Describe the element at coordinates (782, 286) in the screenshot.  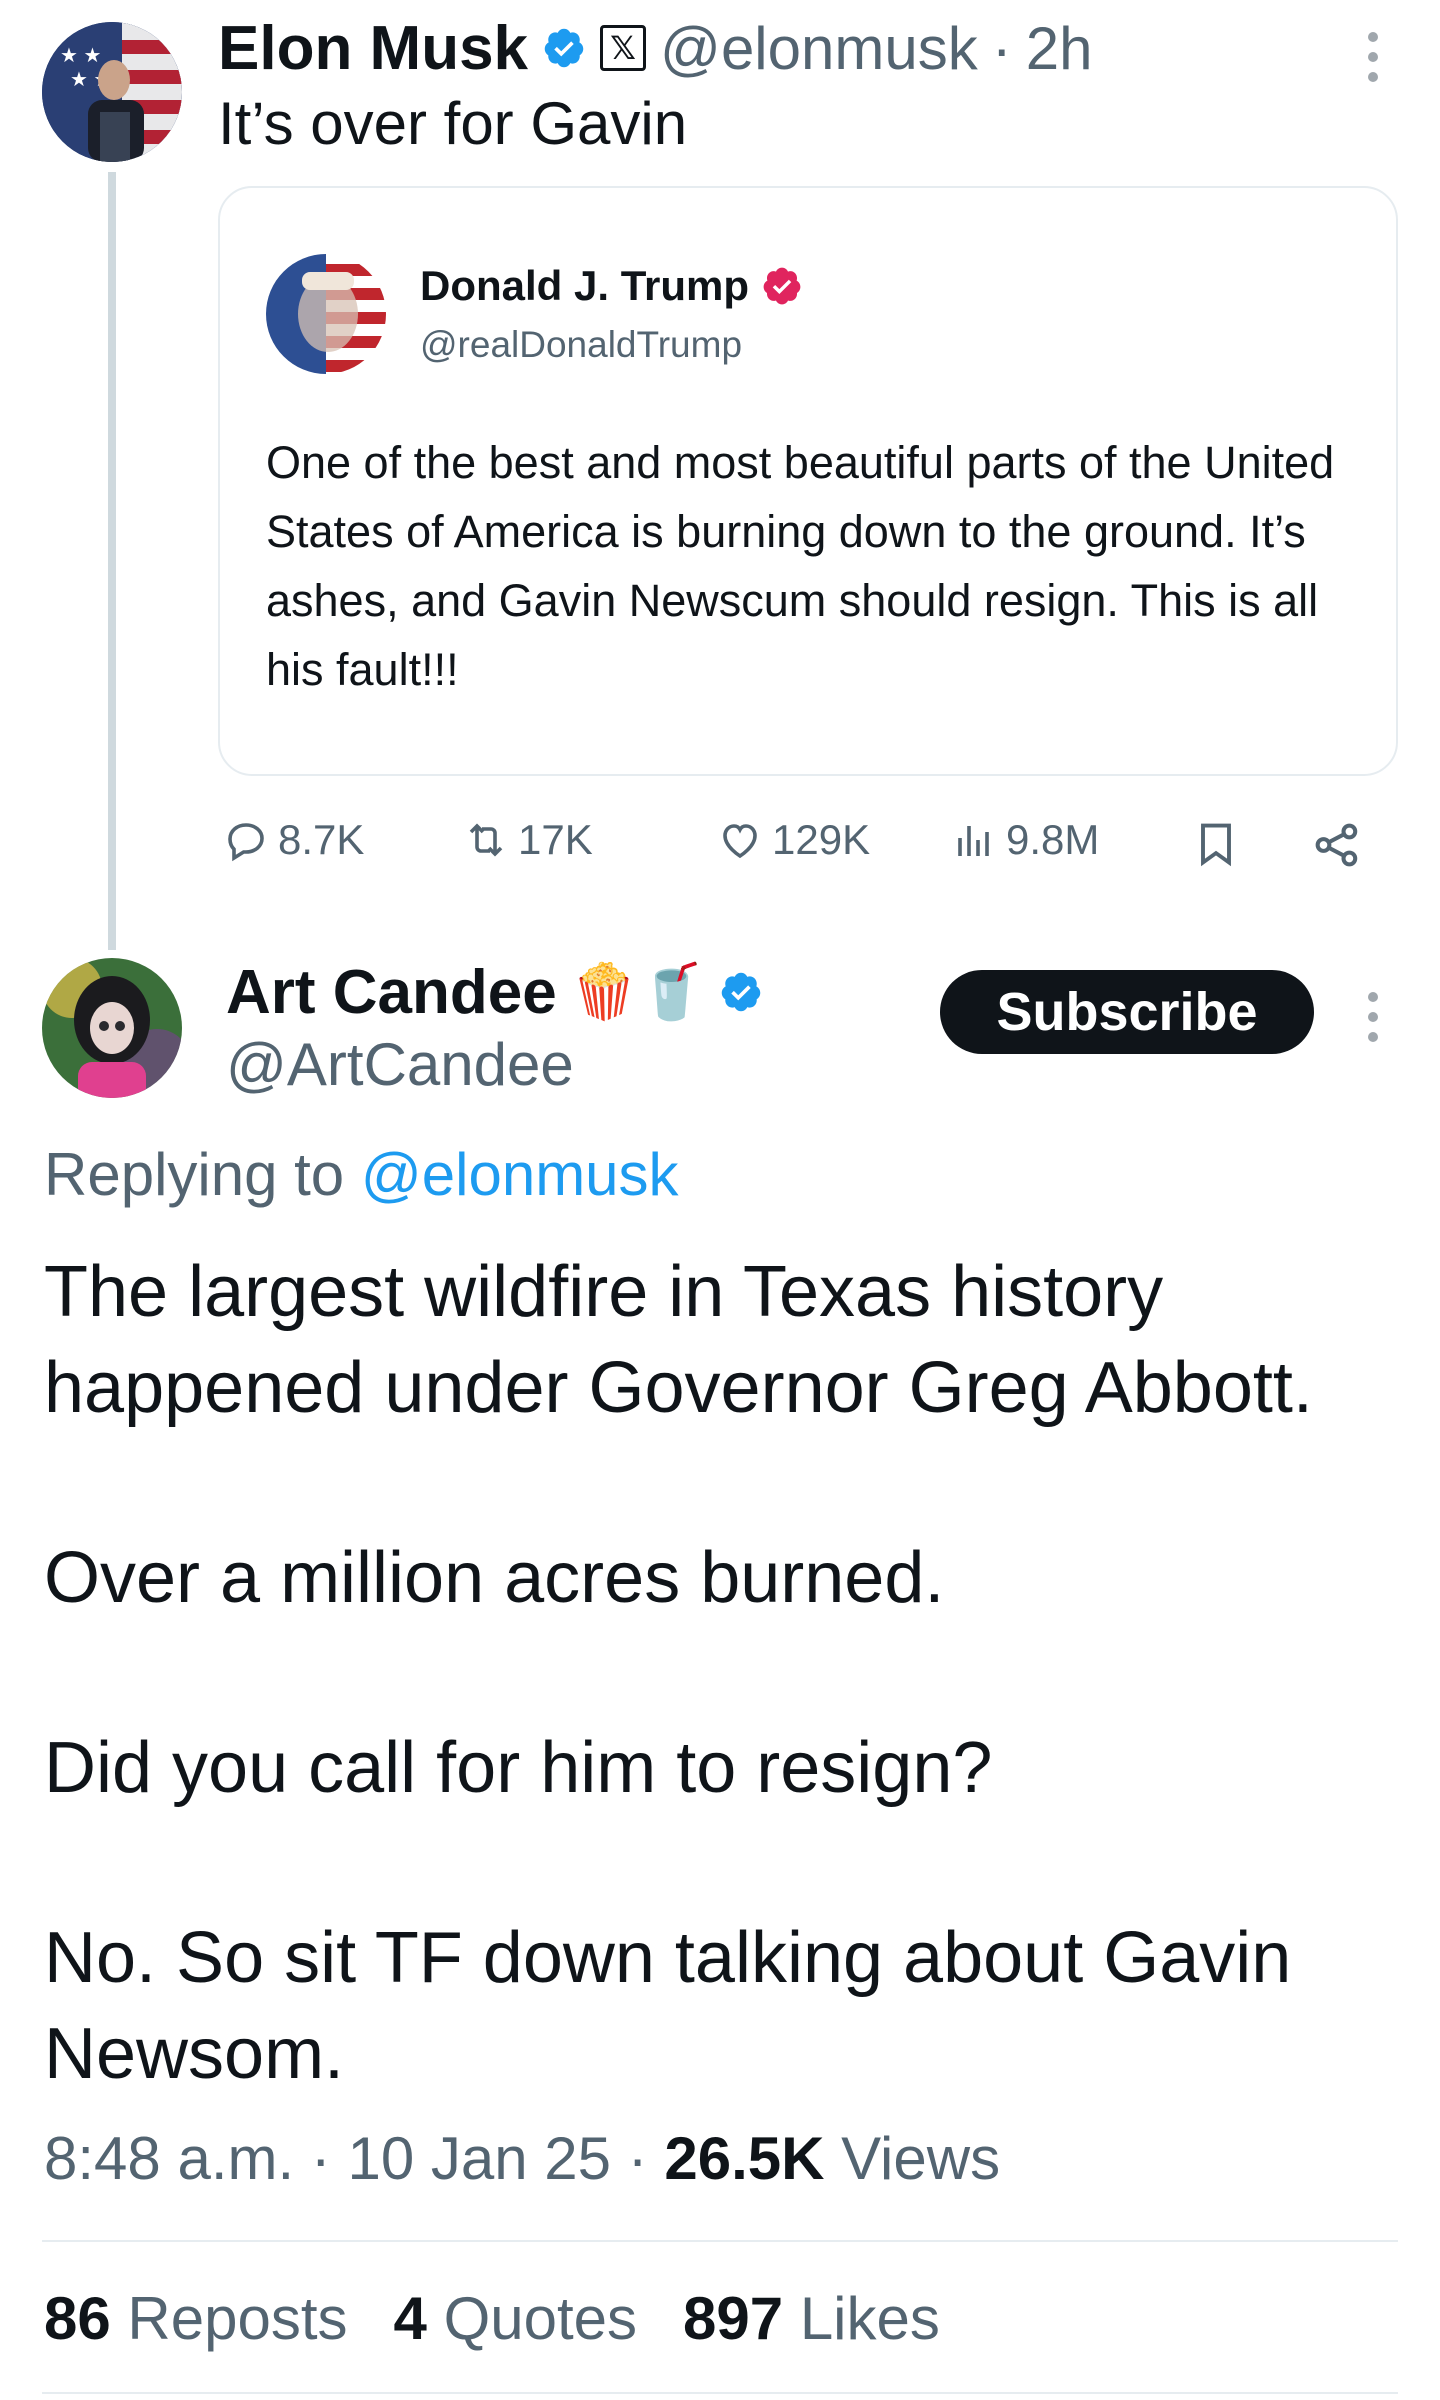
I see `government-badge-icon` at that location.